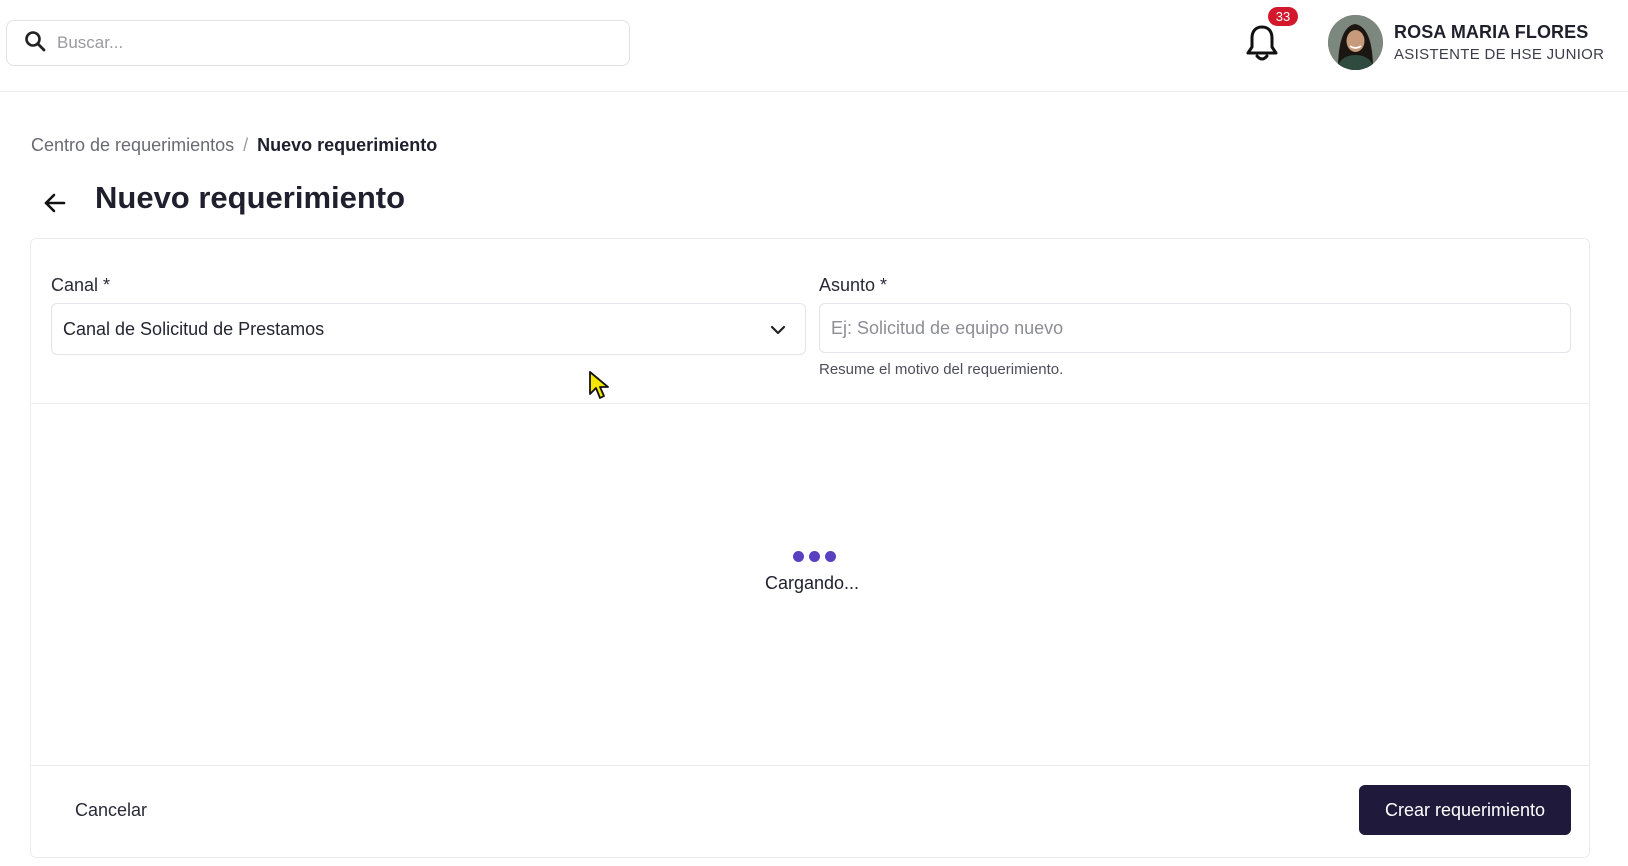 This screenshot has width=1628, height=866. I want to click on page-title: Nuevo requerimiento, so click(250, 197).